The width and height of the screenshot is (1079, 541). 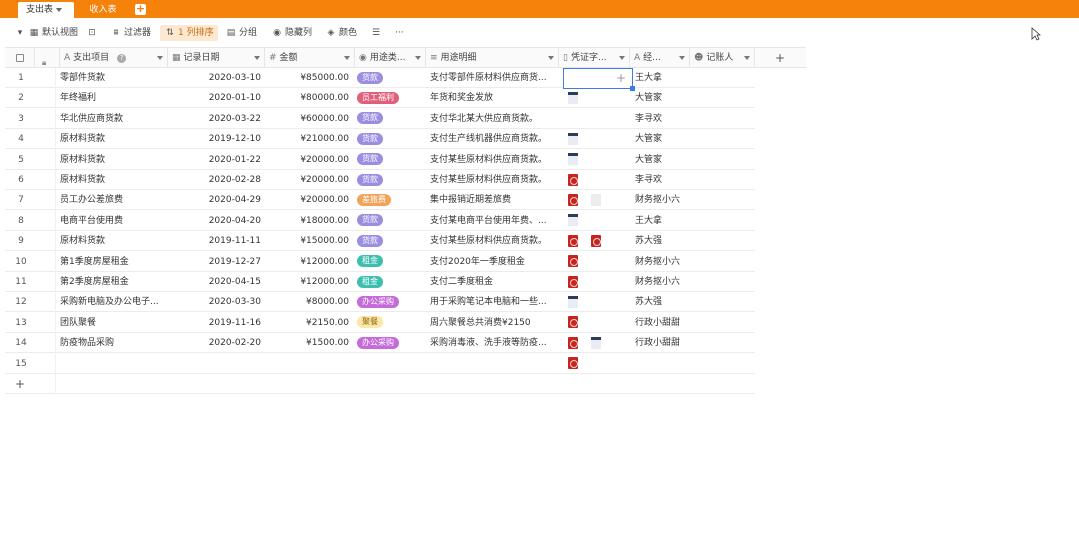 What do you see at coordinates (114, 364) in the screenshot?
I see `cell-item` at bounding box center [114, 364].